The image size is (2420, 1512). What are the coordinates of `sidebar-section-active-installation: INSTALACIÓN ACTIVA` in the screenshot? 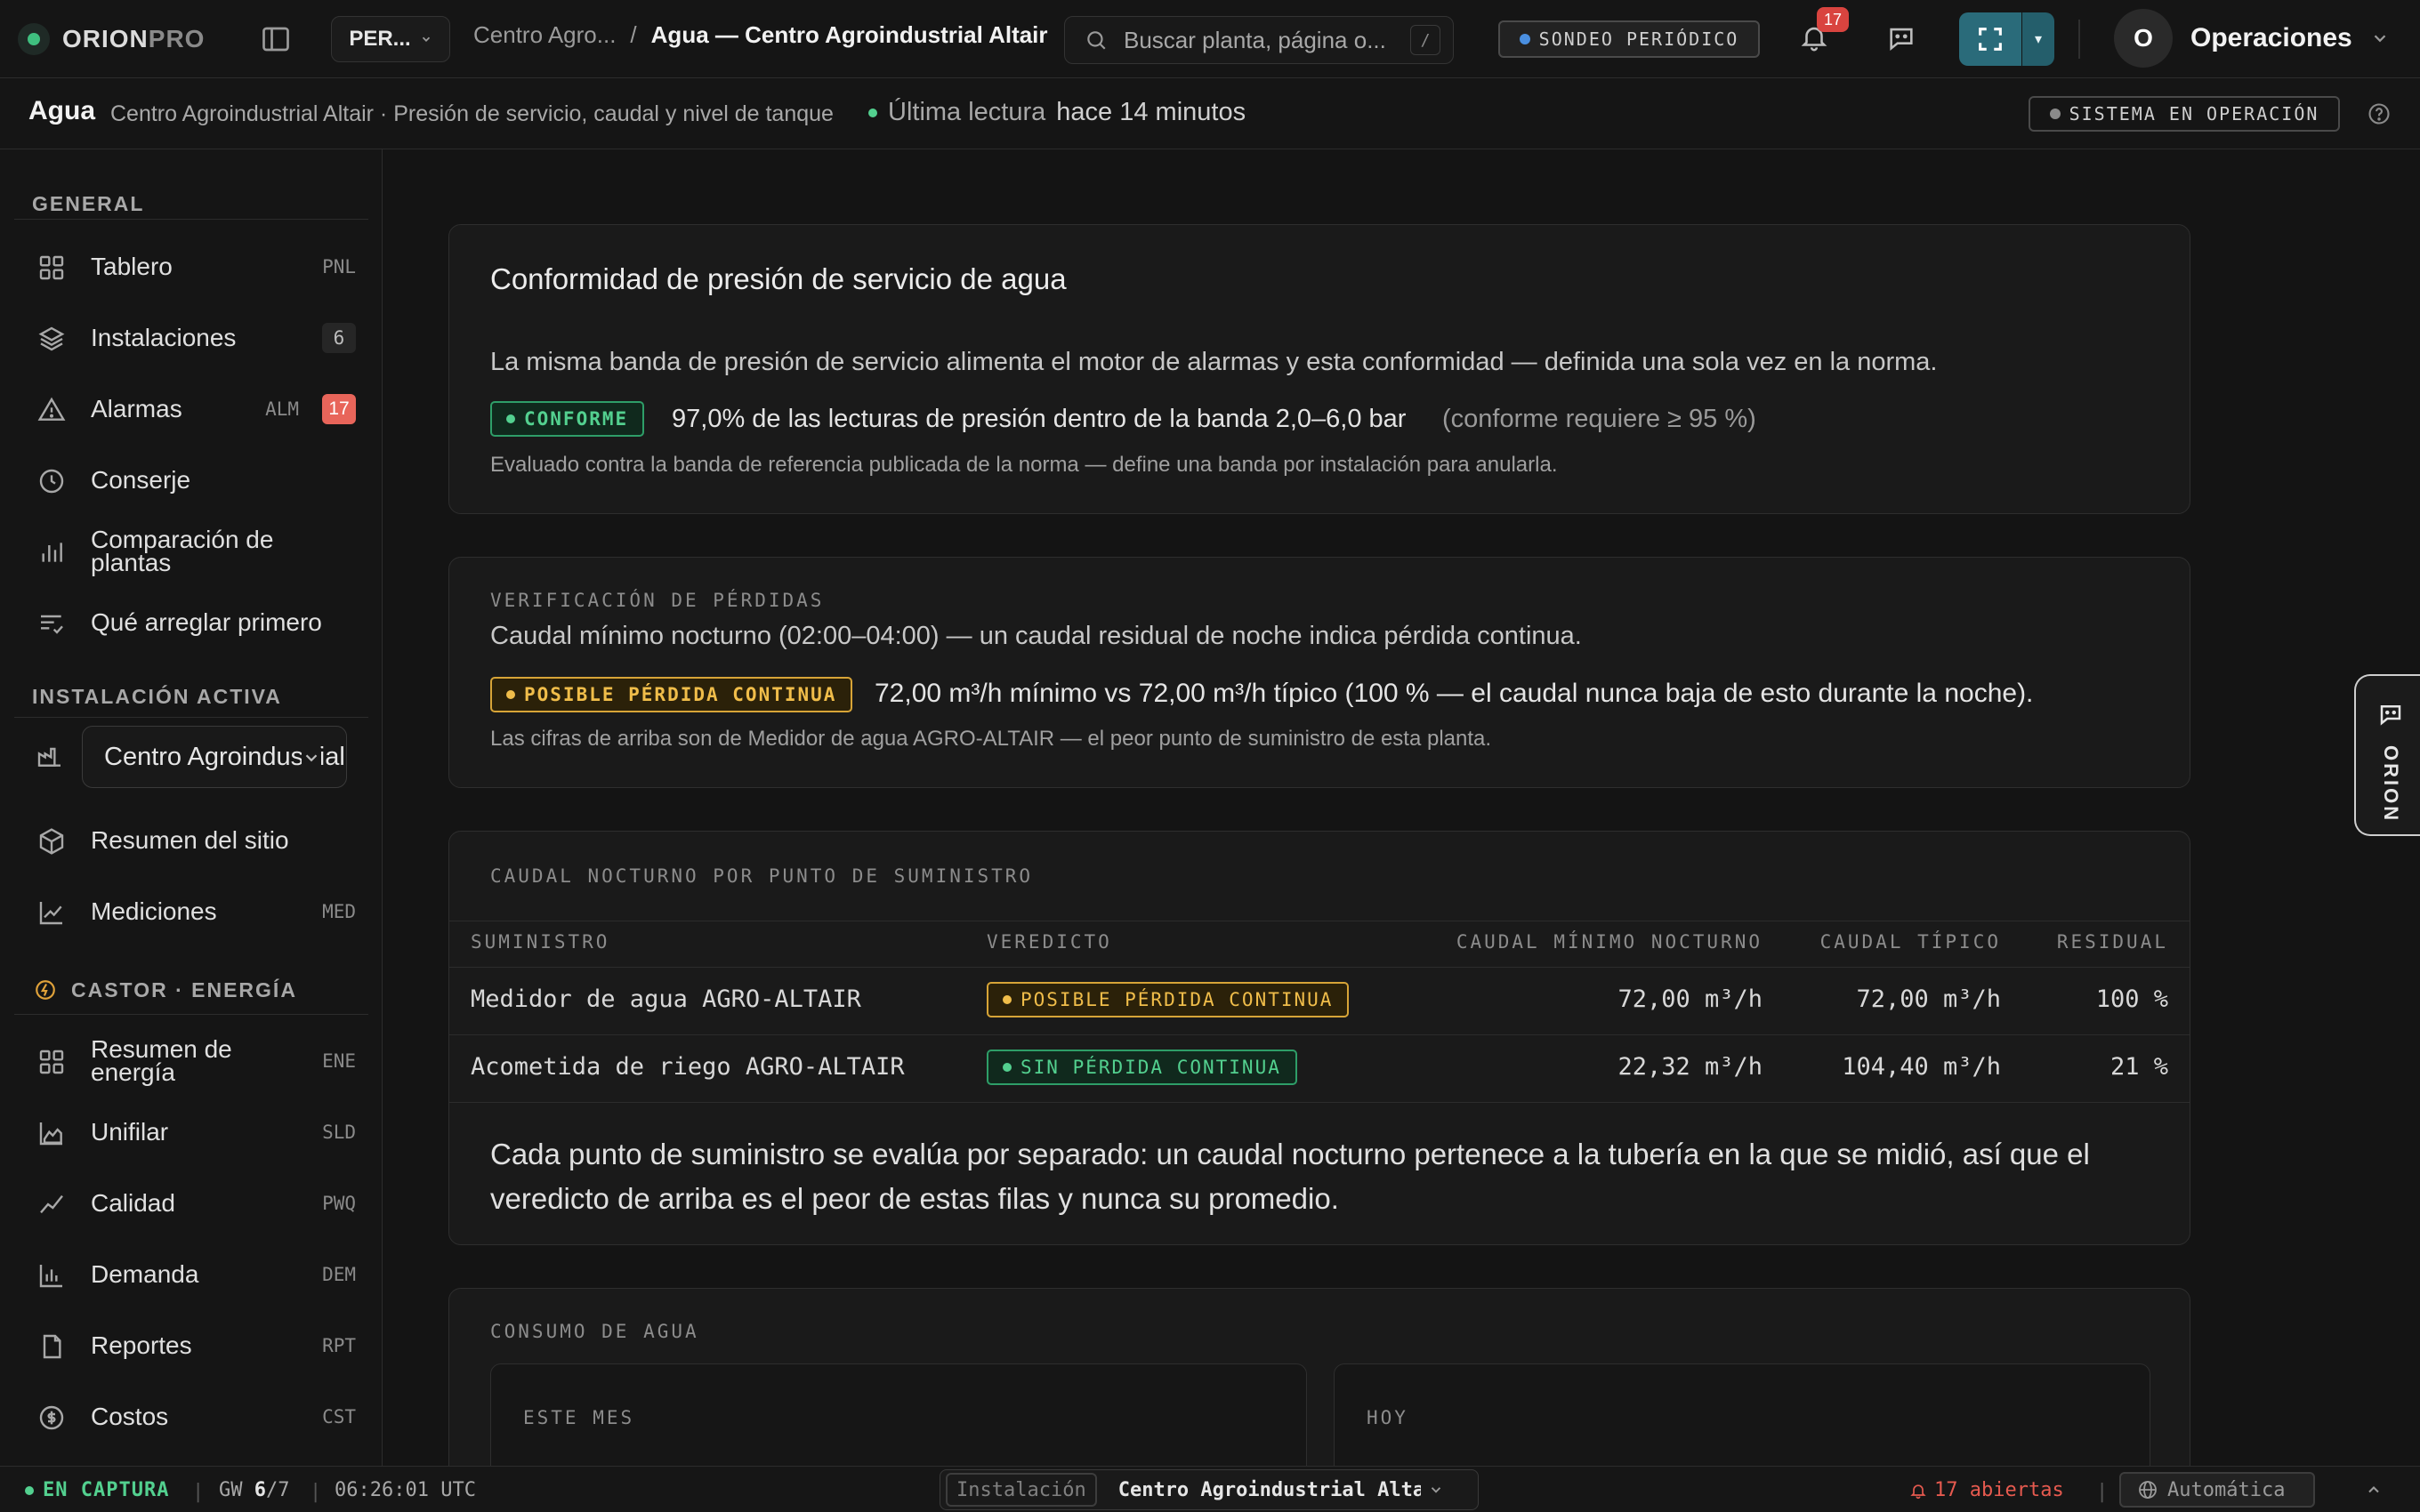 It's located at (157, 697).